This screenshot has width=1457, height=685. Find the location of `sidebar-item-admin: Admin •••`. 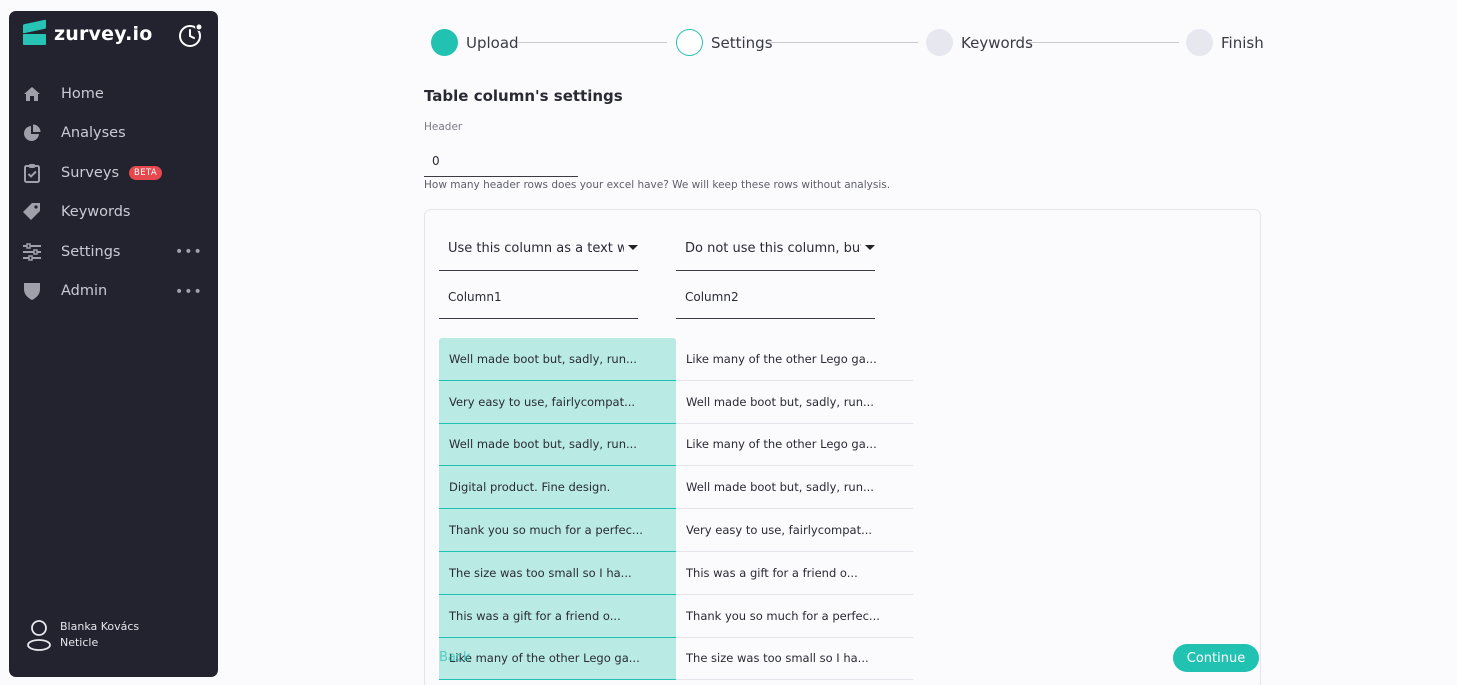

sidebar-item-admin: Admin ••• is located at coordinates (113, 292).